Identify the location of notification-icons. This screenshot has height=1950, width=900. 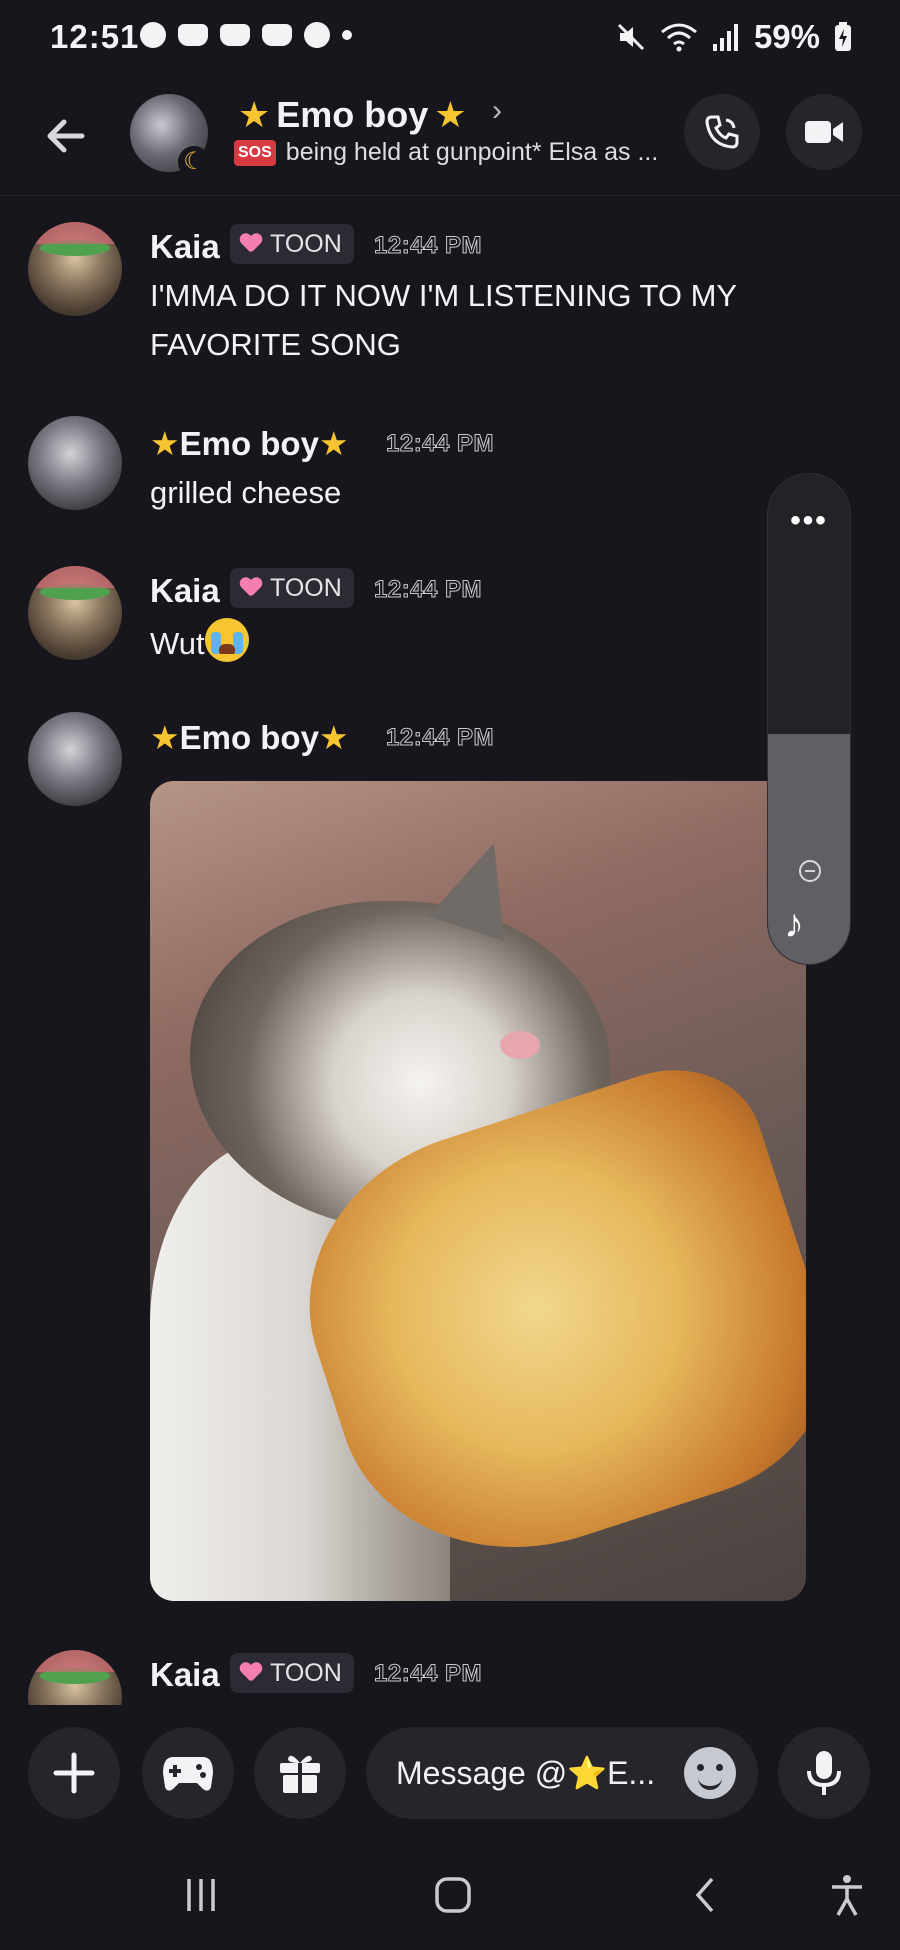
(246, 35).